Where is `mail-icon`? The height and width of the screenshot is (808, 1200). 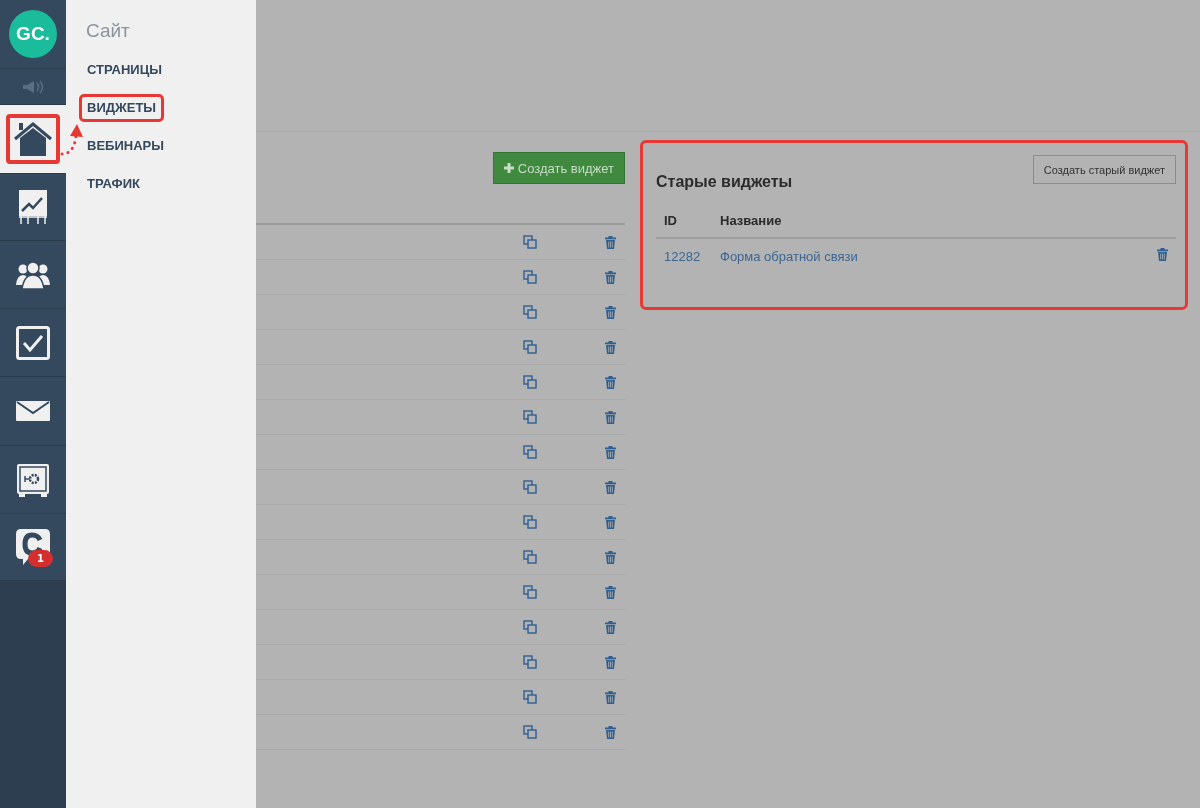
mail-icon is located at coordinates (33, 411).